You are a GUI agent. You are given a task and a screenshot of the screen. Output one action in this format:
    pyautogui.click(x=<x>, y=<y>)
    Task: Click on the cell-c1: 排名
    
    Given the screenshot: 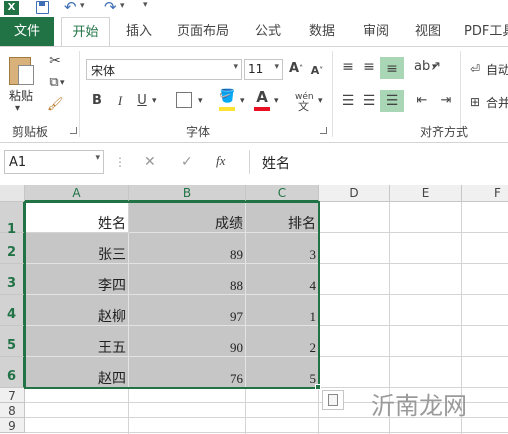 What is the action you would take?
    pyautogui.click(x=282, y=217)
    